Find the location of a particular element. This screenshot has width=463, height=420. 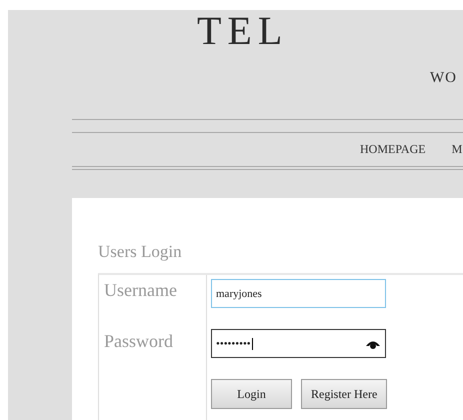

nav-link: M is located at coordinates (457, 149).